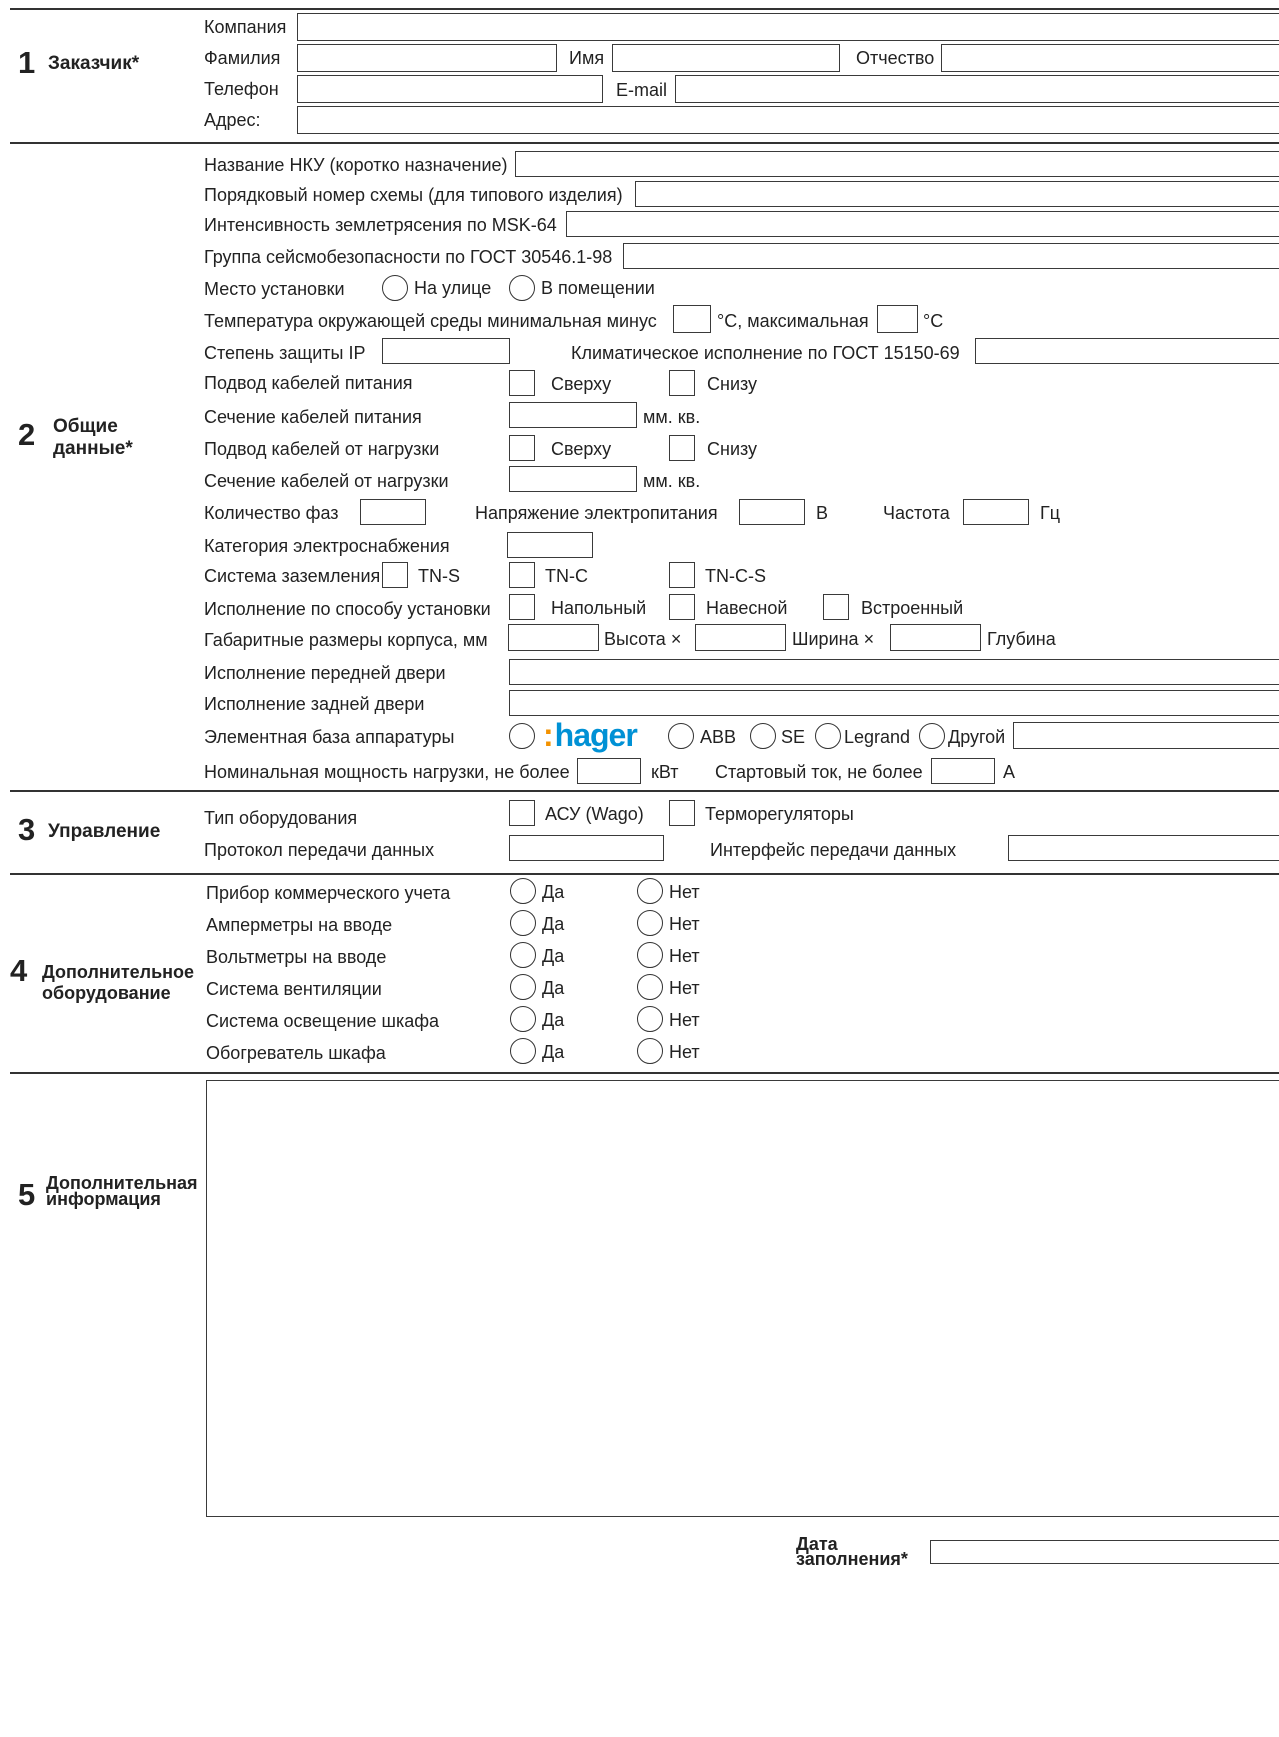 The height and width of the screenshot is (1737, 1279). What do you see at coordinates (1110, 58) in the screenshot?
I see `patronymic-field` at bounding box center [1110, 58].